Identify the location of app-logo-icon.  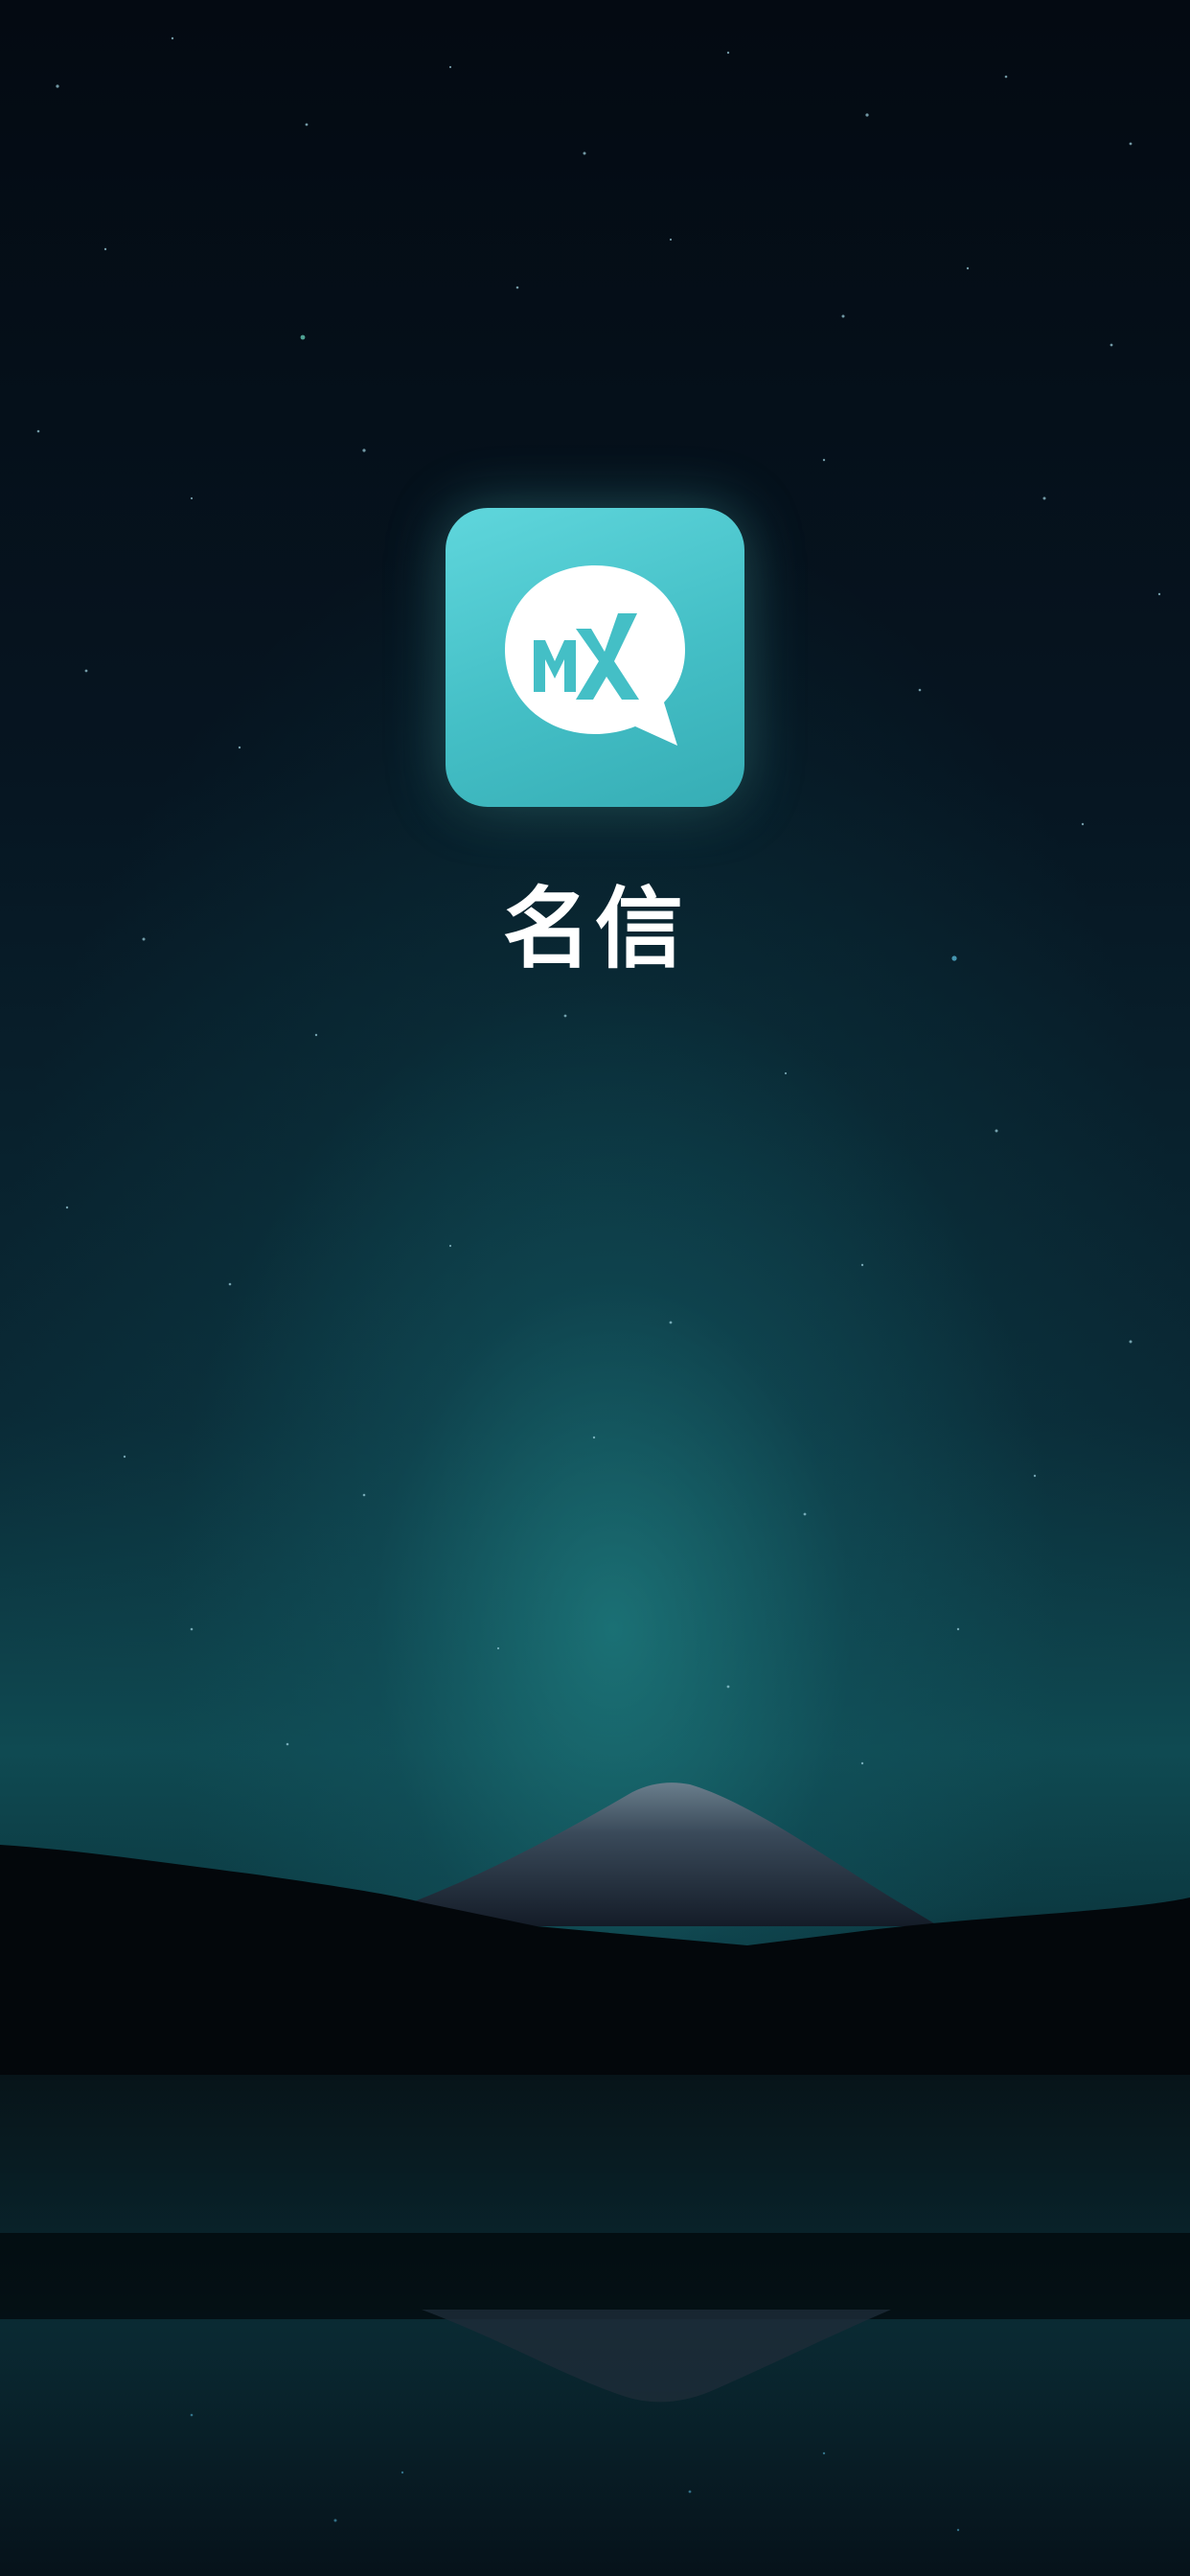
(595, 657).